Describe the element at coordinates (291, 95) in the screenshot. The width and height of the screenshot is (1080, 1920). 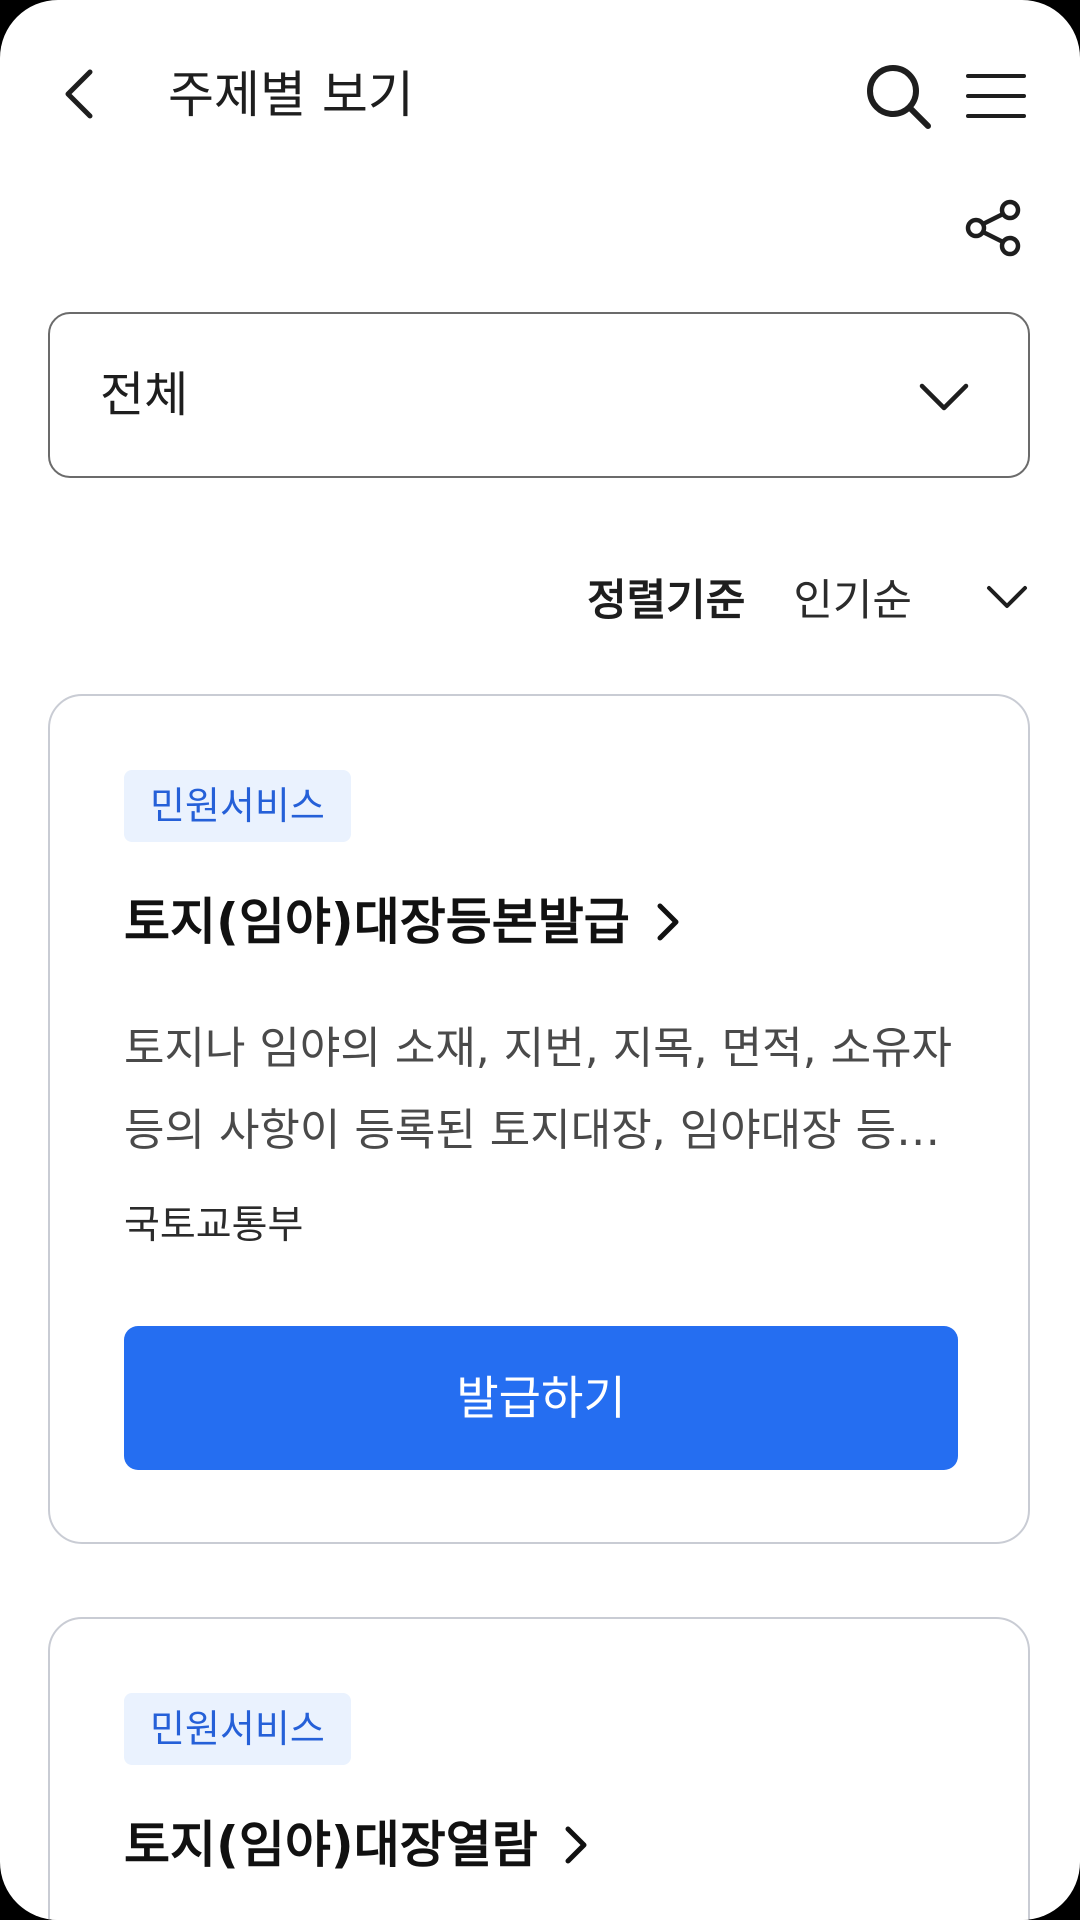
I see `page-title: 주제별 보기` at that location.